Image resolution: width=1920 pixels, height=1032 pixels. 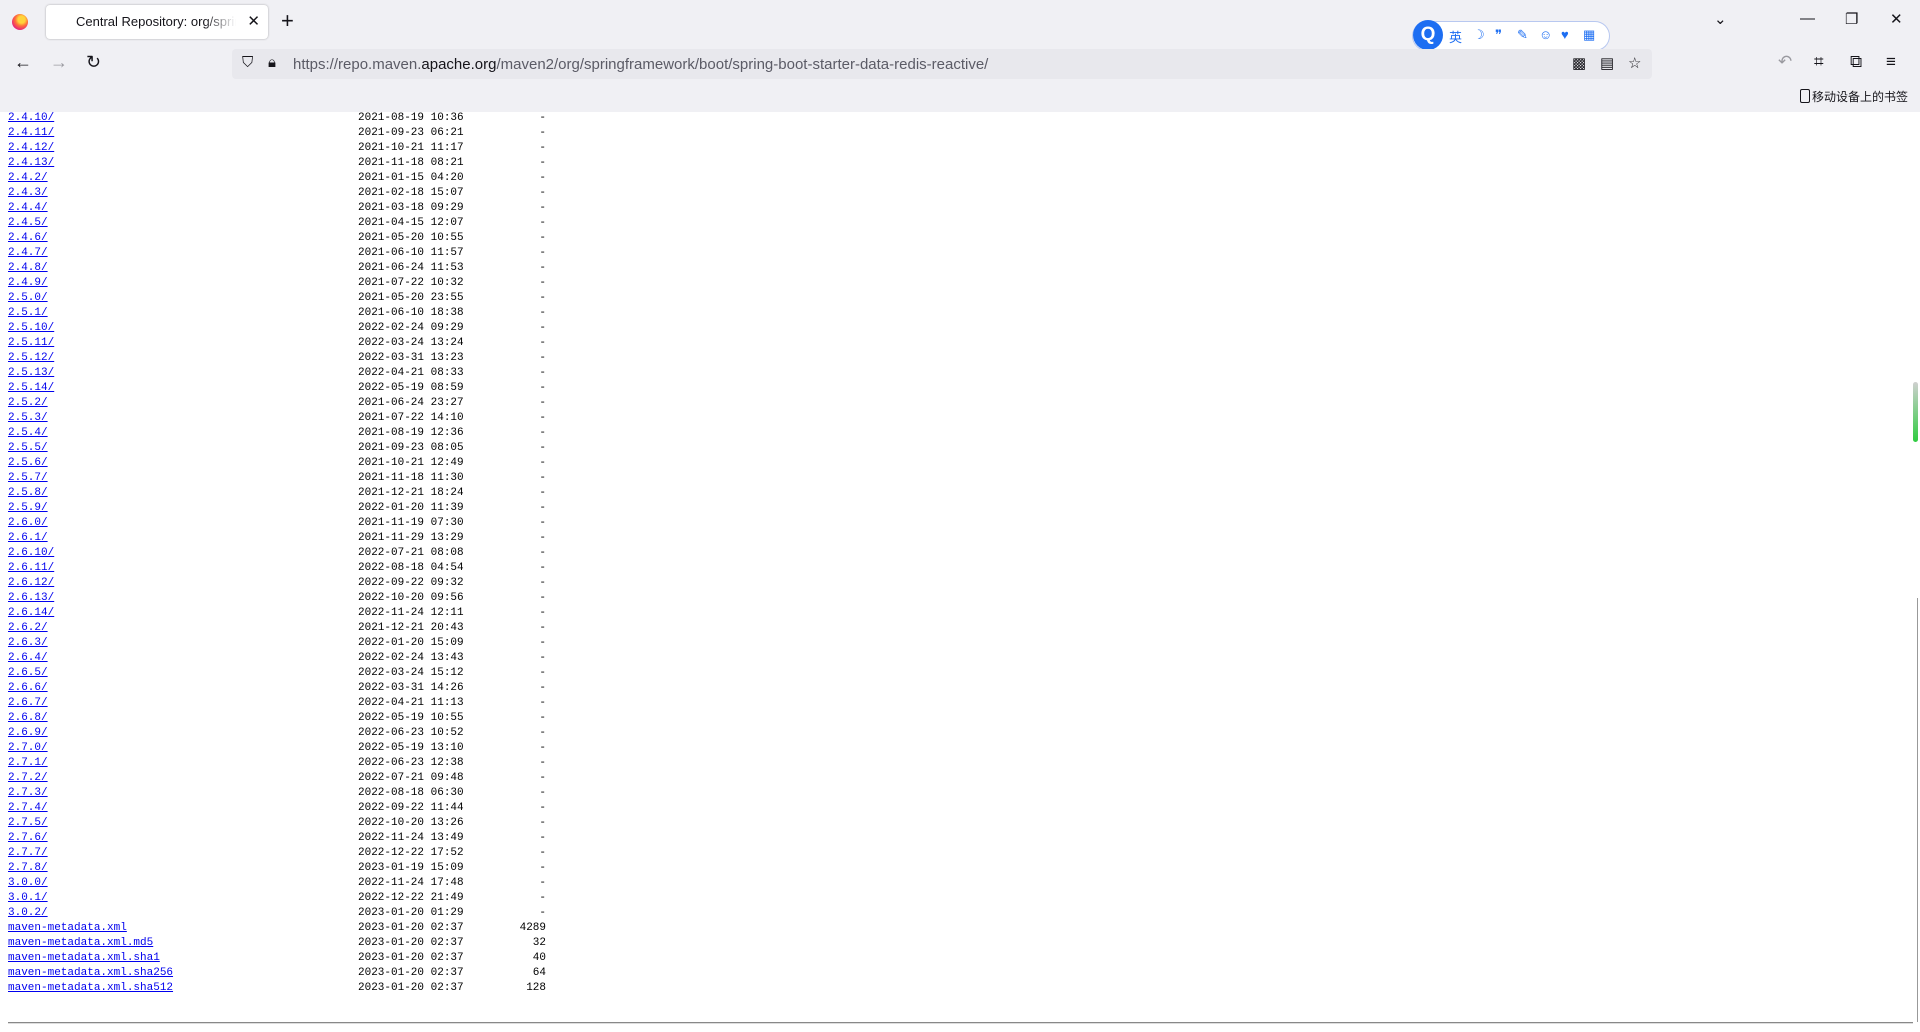 What do you see at coordinates (31, 613) in the screenshot?
I see `file-link: 2.6.14/` at bounding box center [31, 613].